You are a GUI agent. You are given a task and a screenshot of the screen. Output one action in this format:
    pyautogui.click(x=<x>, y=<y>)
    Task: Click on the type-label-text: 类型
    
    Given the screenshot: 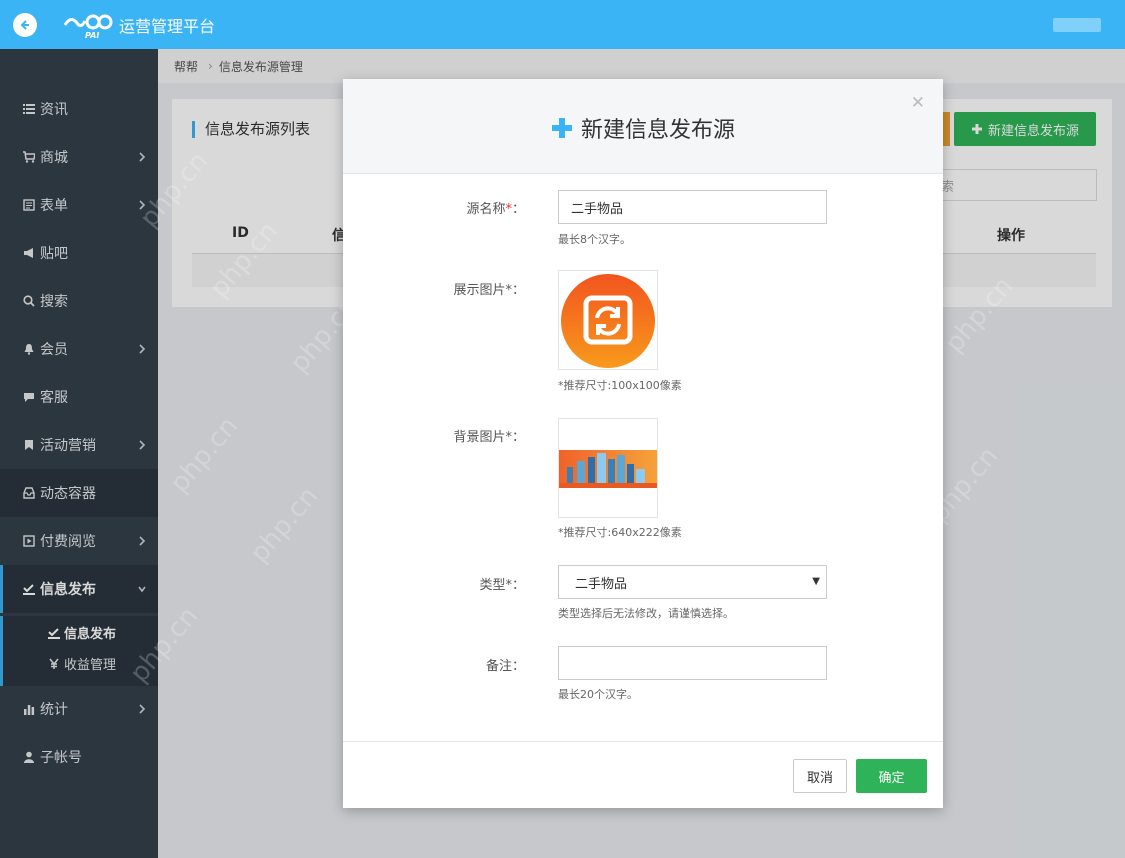 What is the action you would take?
    pyautogui.click(x=492, y=585)
    